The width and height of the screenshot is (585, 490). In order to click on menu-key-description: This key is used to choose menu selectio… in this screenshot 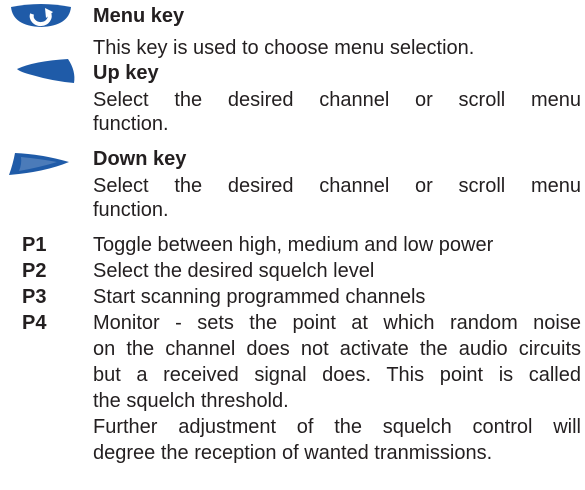, I will do `click(284, 48)`.